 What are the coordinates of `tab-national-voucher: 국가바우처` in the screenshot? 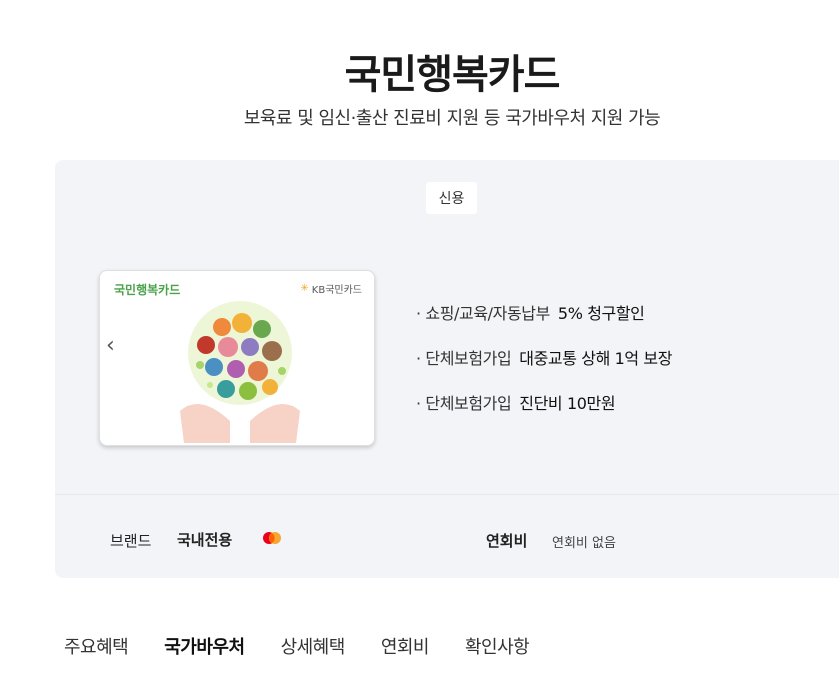 It's located at (204, 646).